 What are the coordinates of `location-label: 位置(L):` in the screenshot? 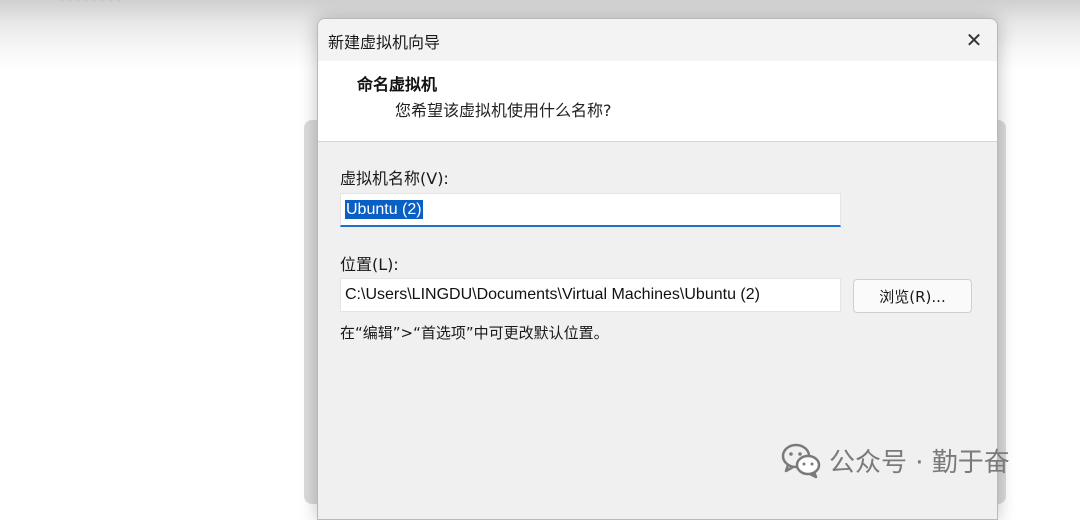 It's located at (369, 264).